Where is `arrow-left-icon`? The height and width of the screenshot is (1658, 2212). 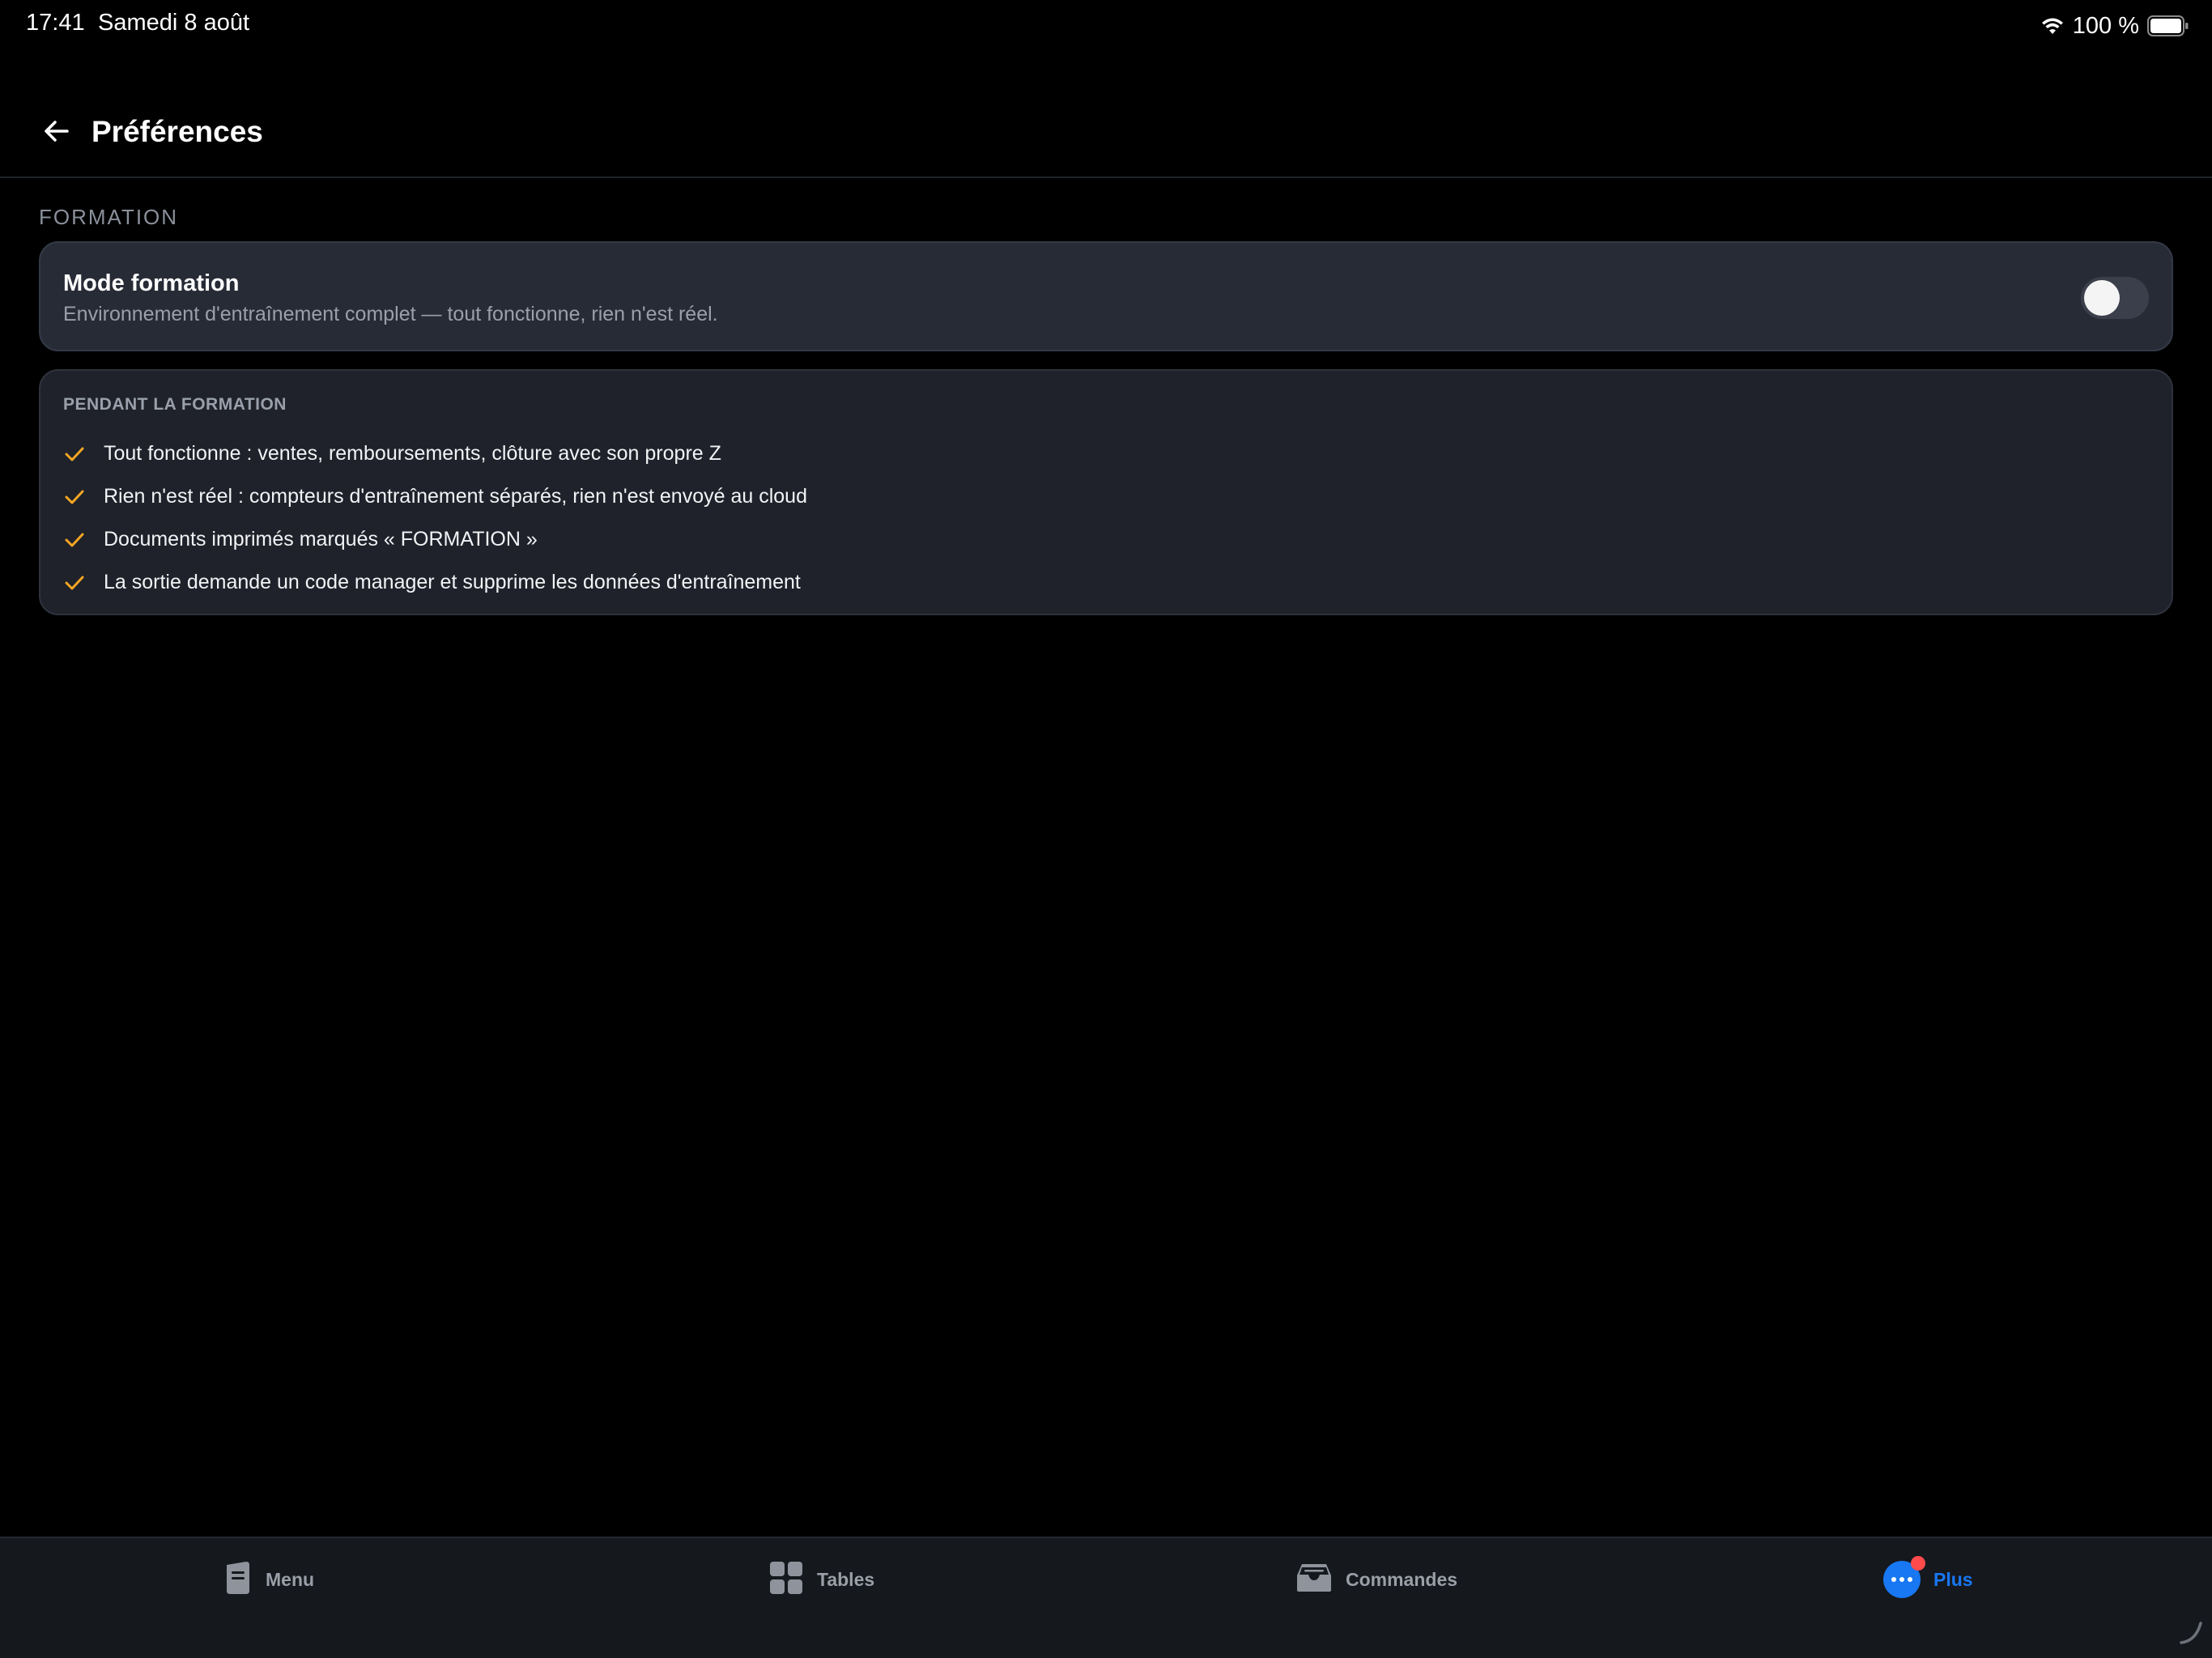
arrow-left-icon is located at coordinates (56, 133).